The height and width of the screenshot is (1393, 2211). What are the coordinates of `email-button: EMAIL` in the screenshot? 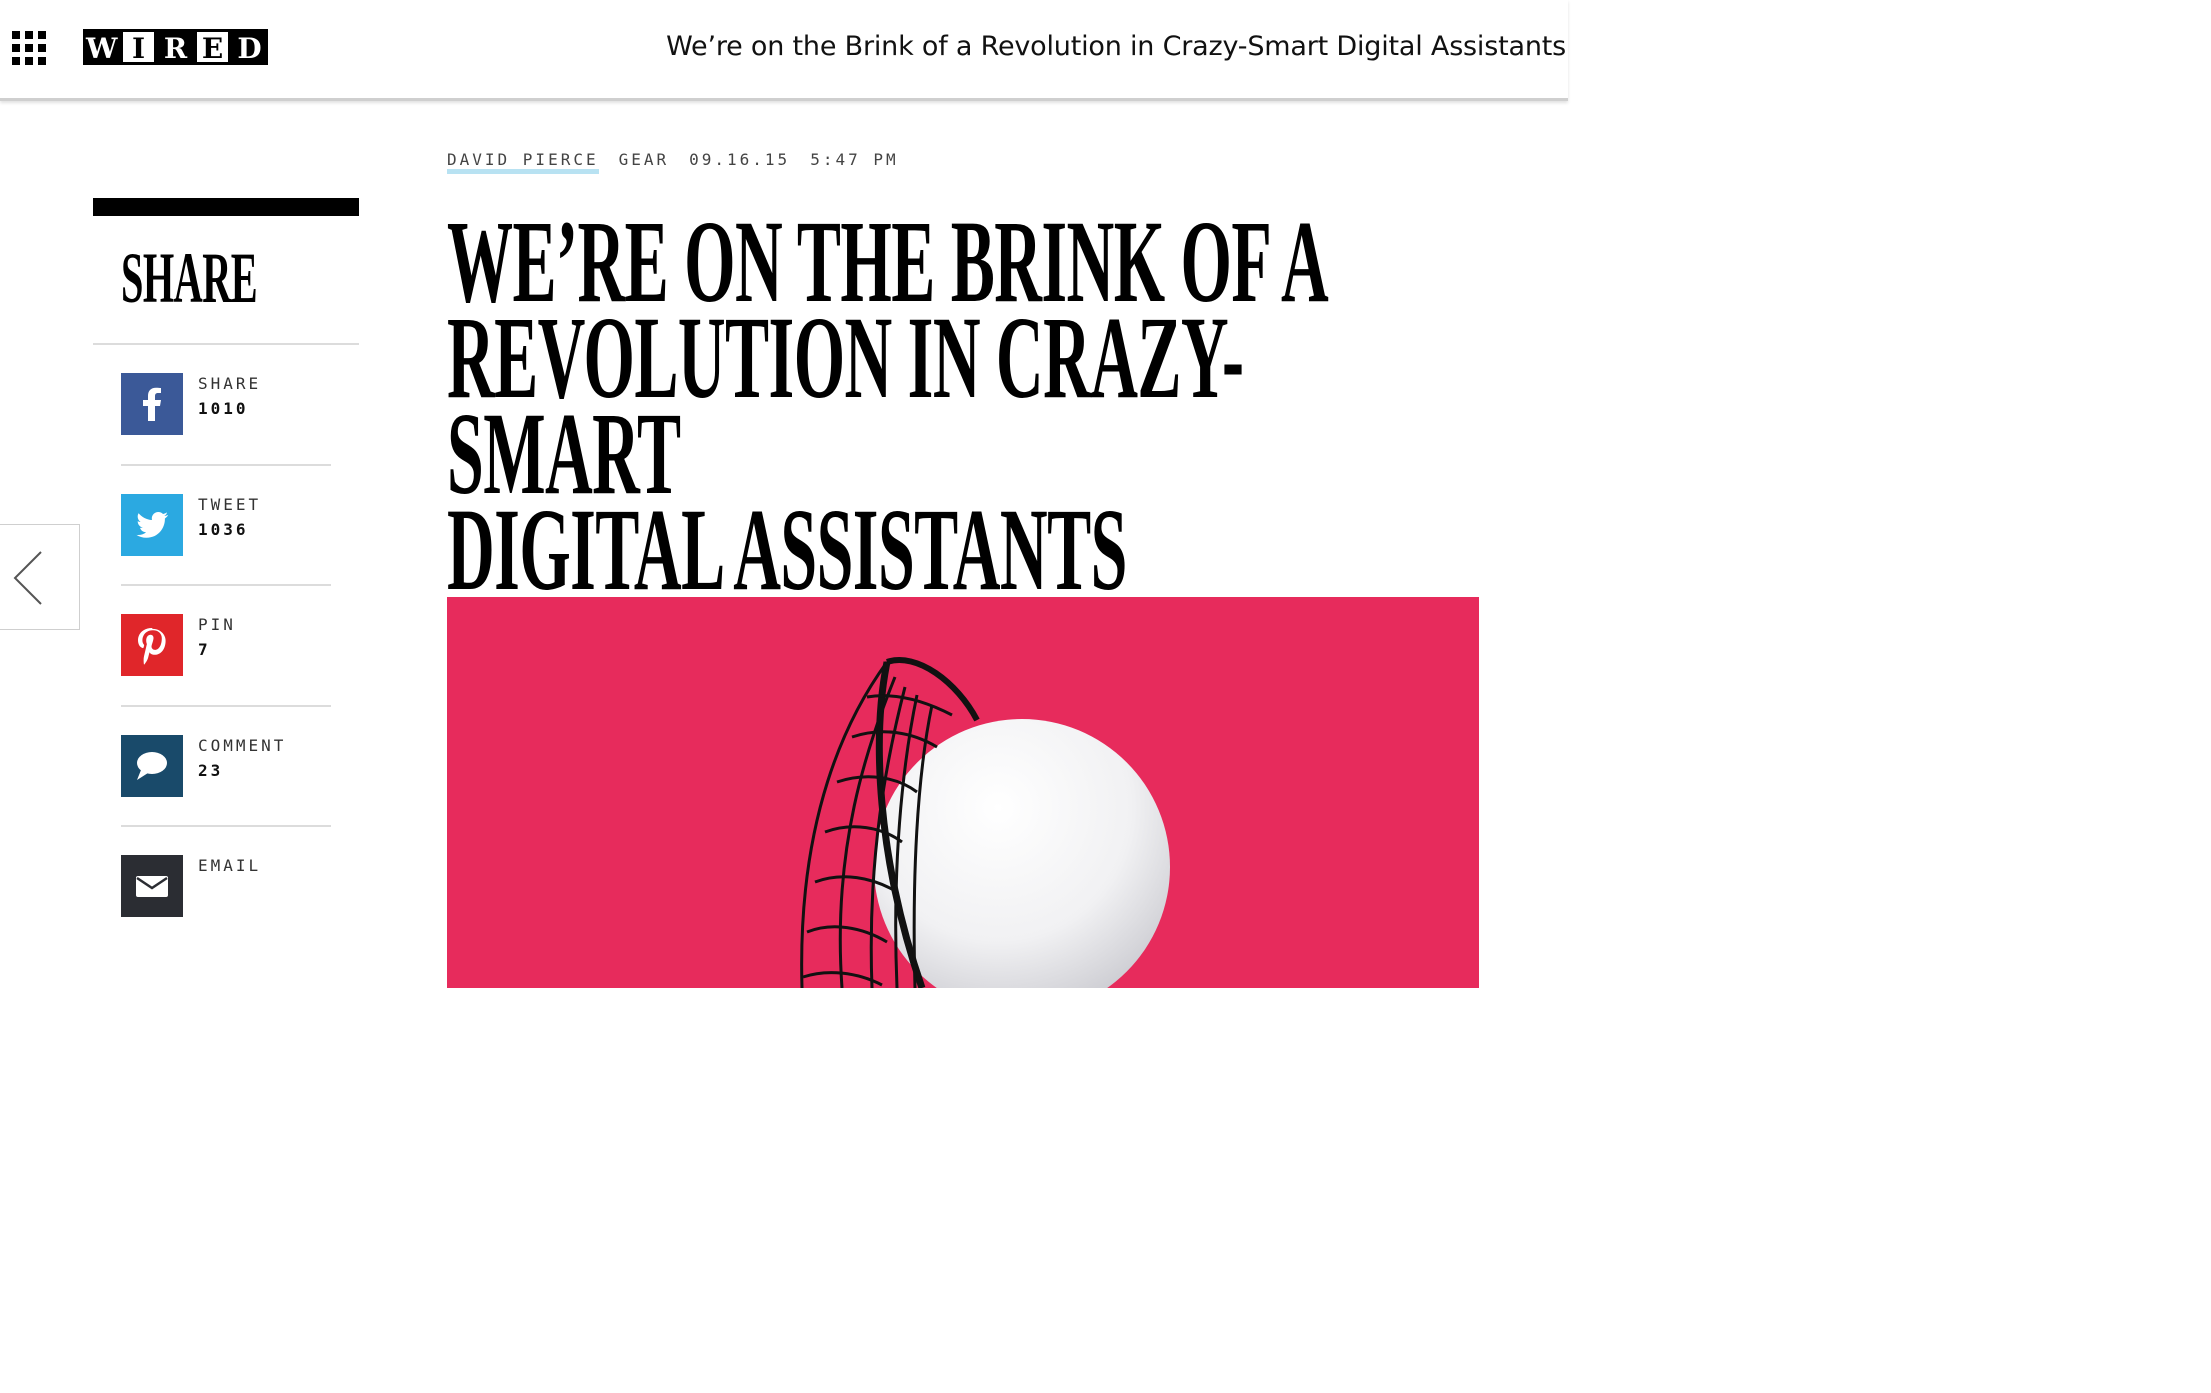 It's located at (226, 886).